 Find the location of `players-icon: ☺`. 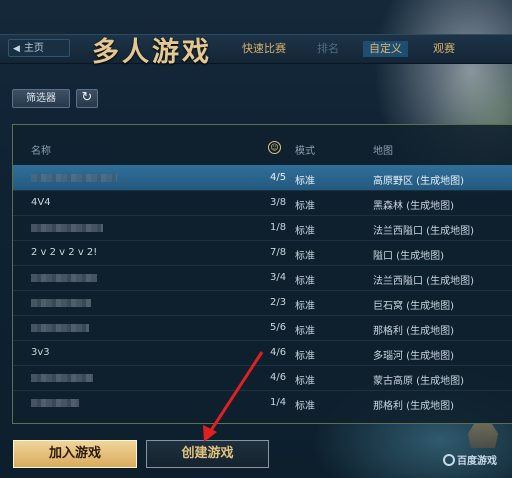

players-icon: ☺ is located at coordinates (274, 147).